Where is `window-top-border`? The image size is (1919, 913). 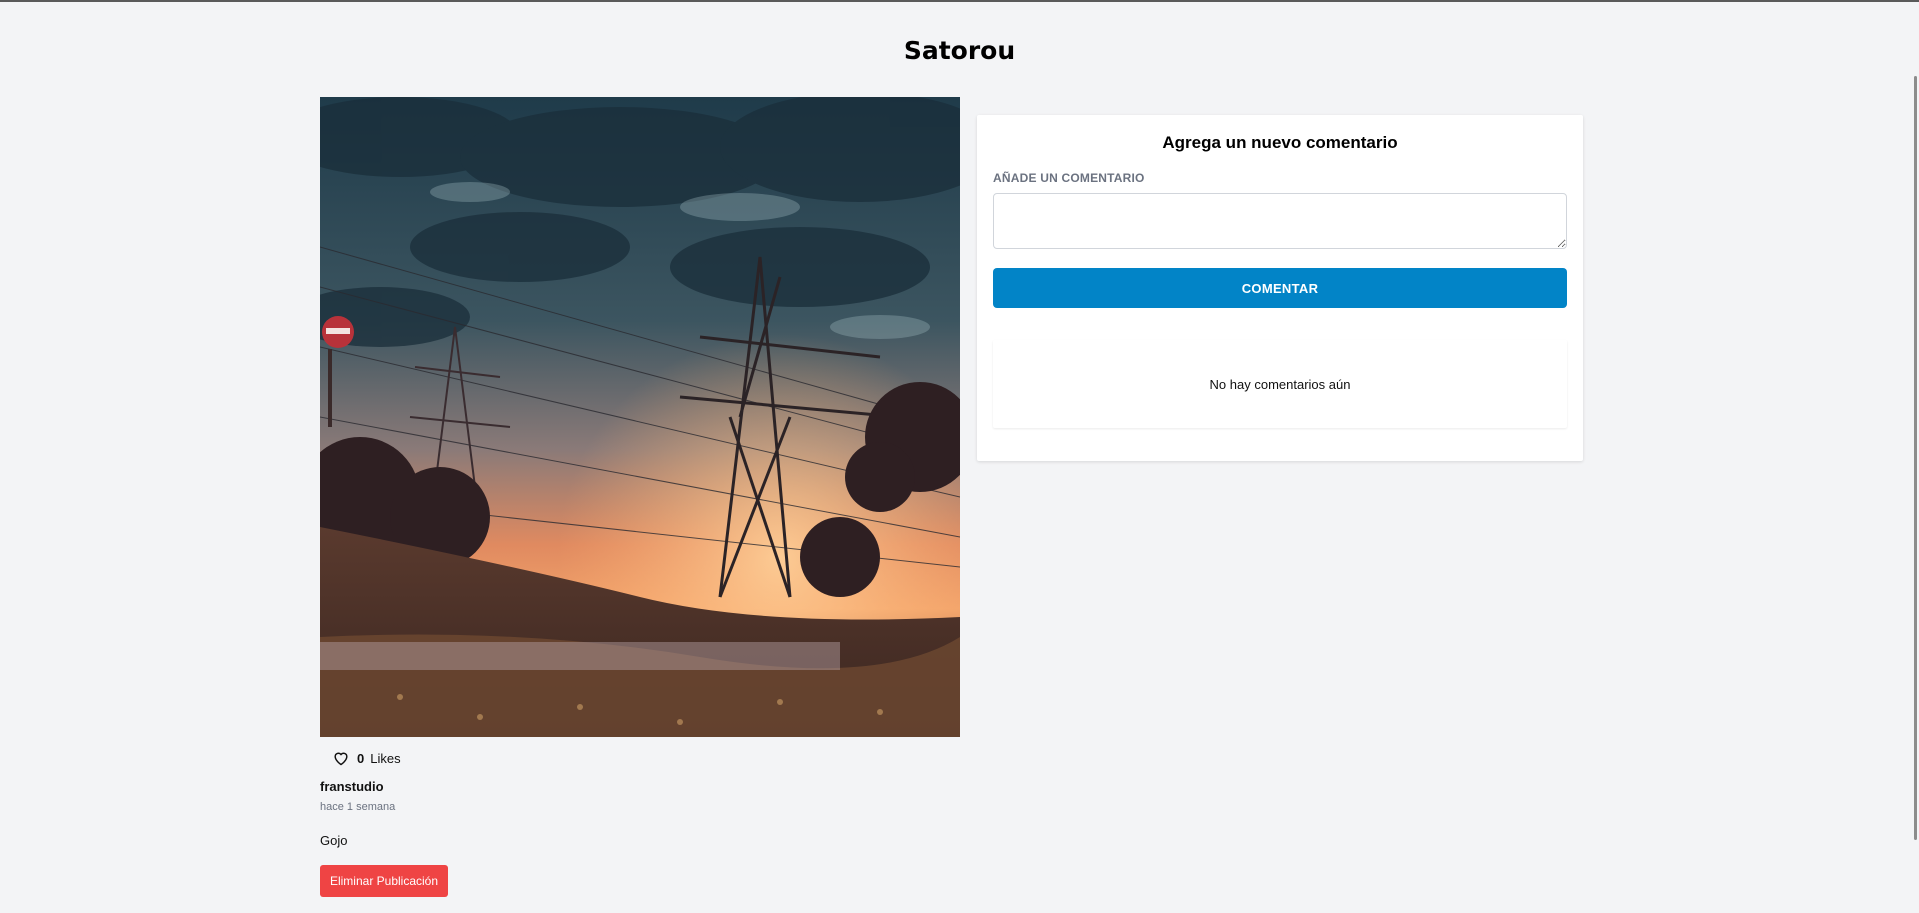
window-top-border is located at coordinates (959, 1).